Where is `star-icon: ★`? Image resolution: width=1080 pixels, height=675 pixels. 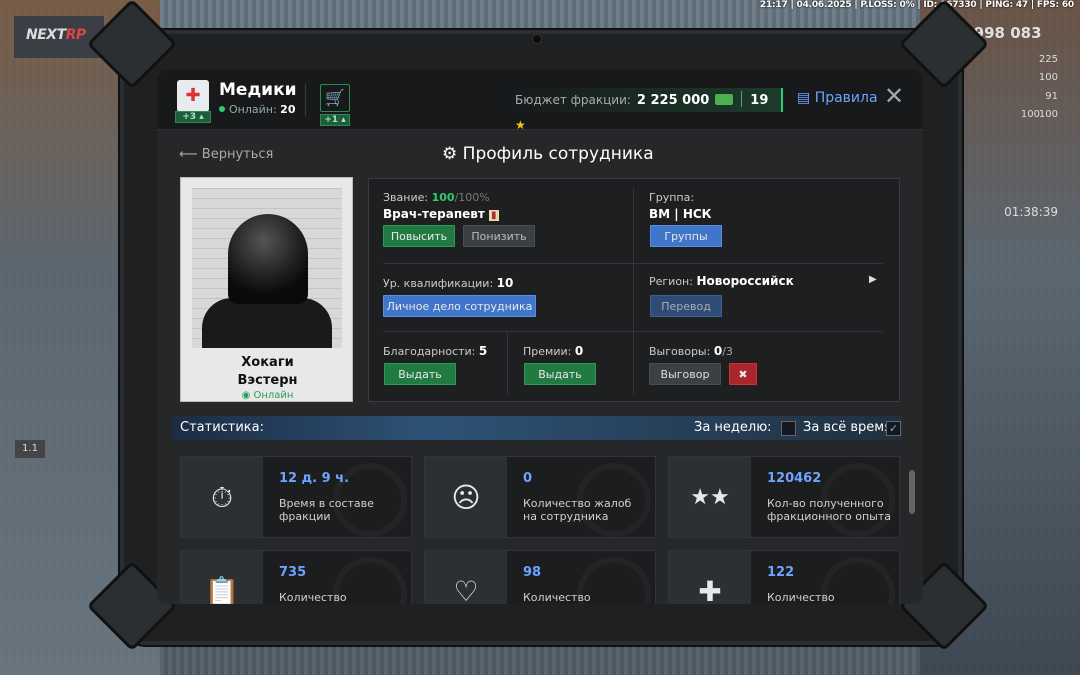
star-icon: ★ is located at coordinates (520, 125).